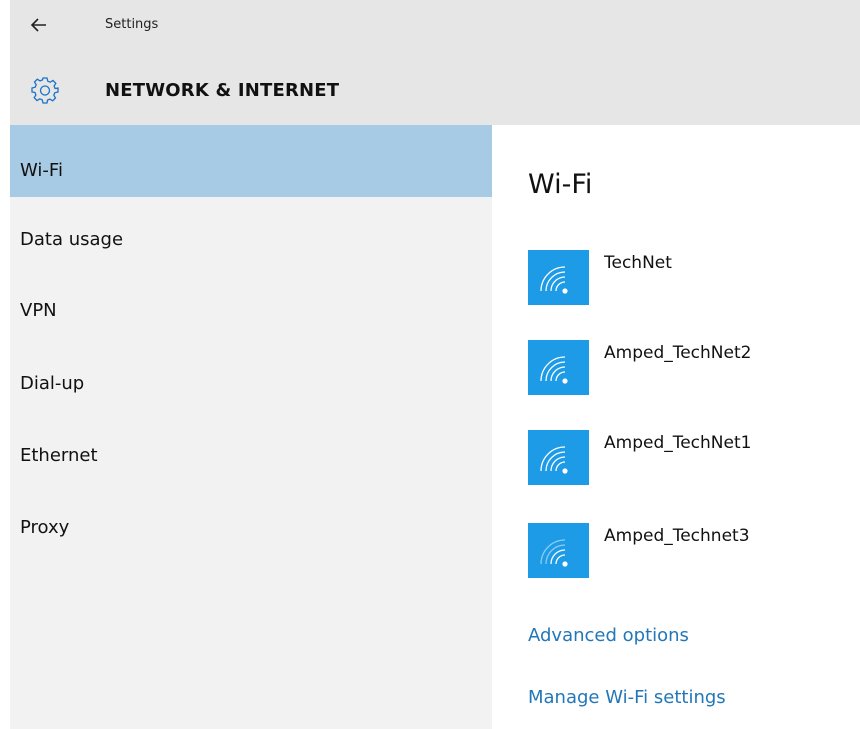 The width and height of the screenshot is (860, 729). I want to click on advanced-options-link: Advanced options, so click(608, 635).